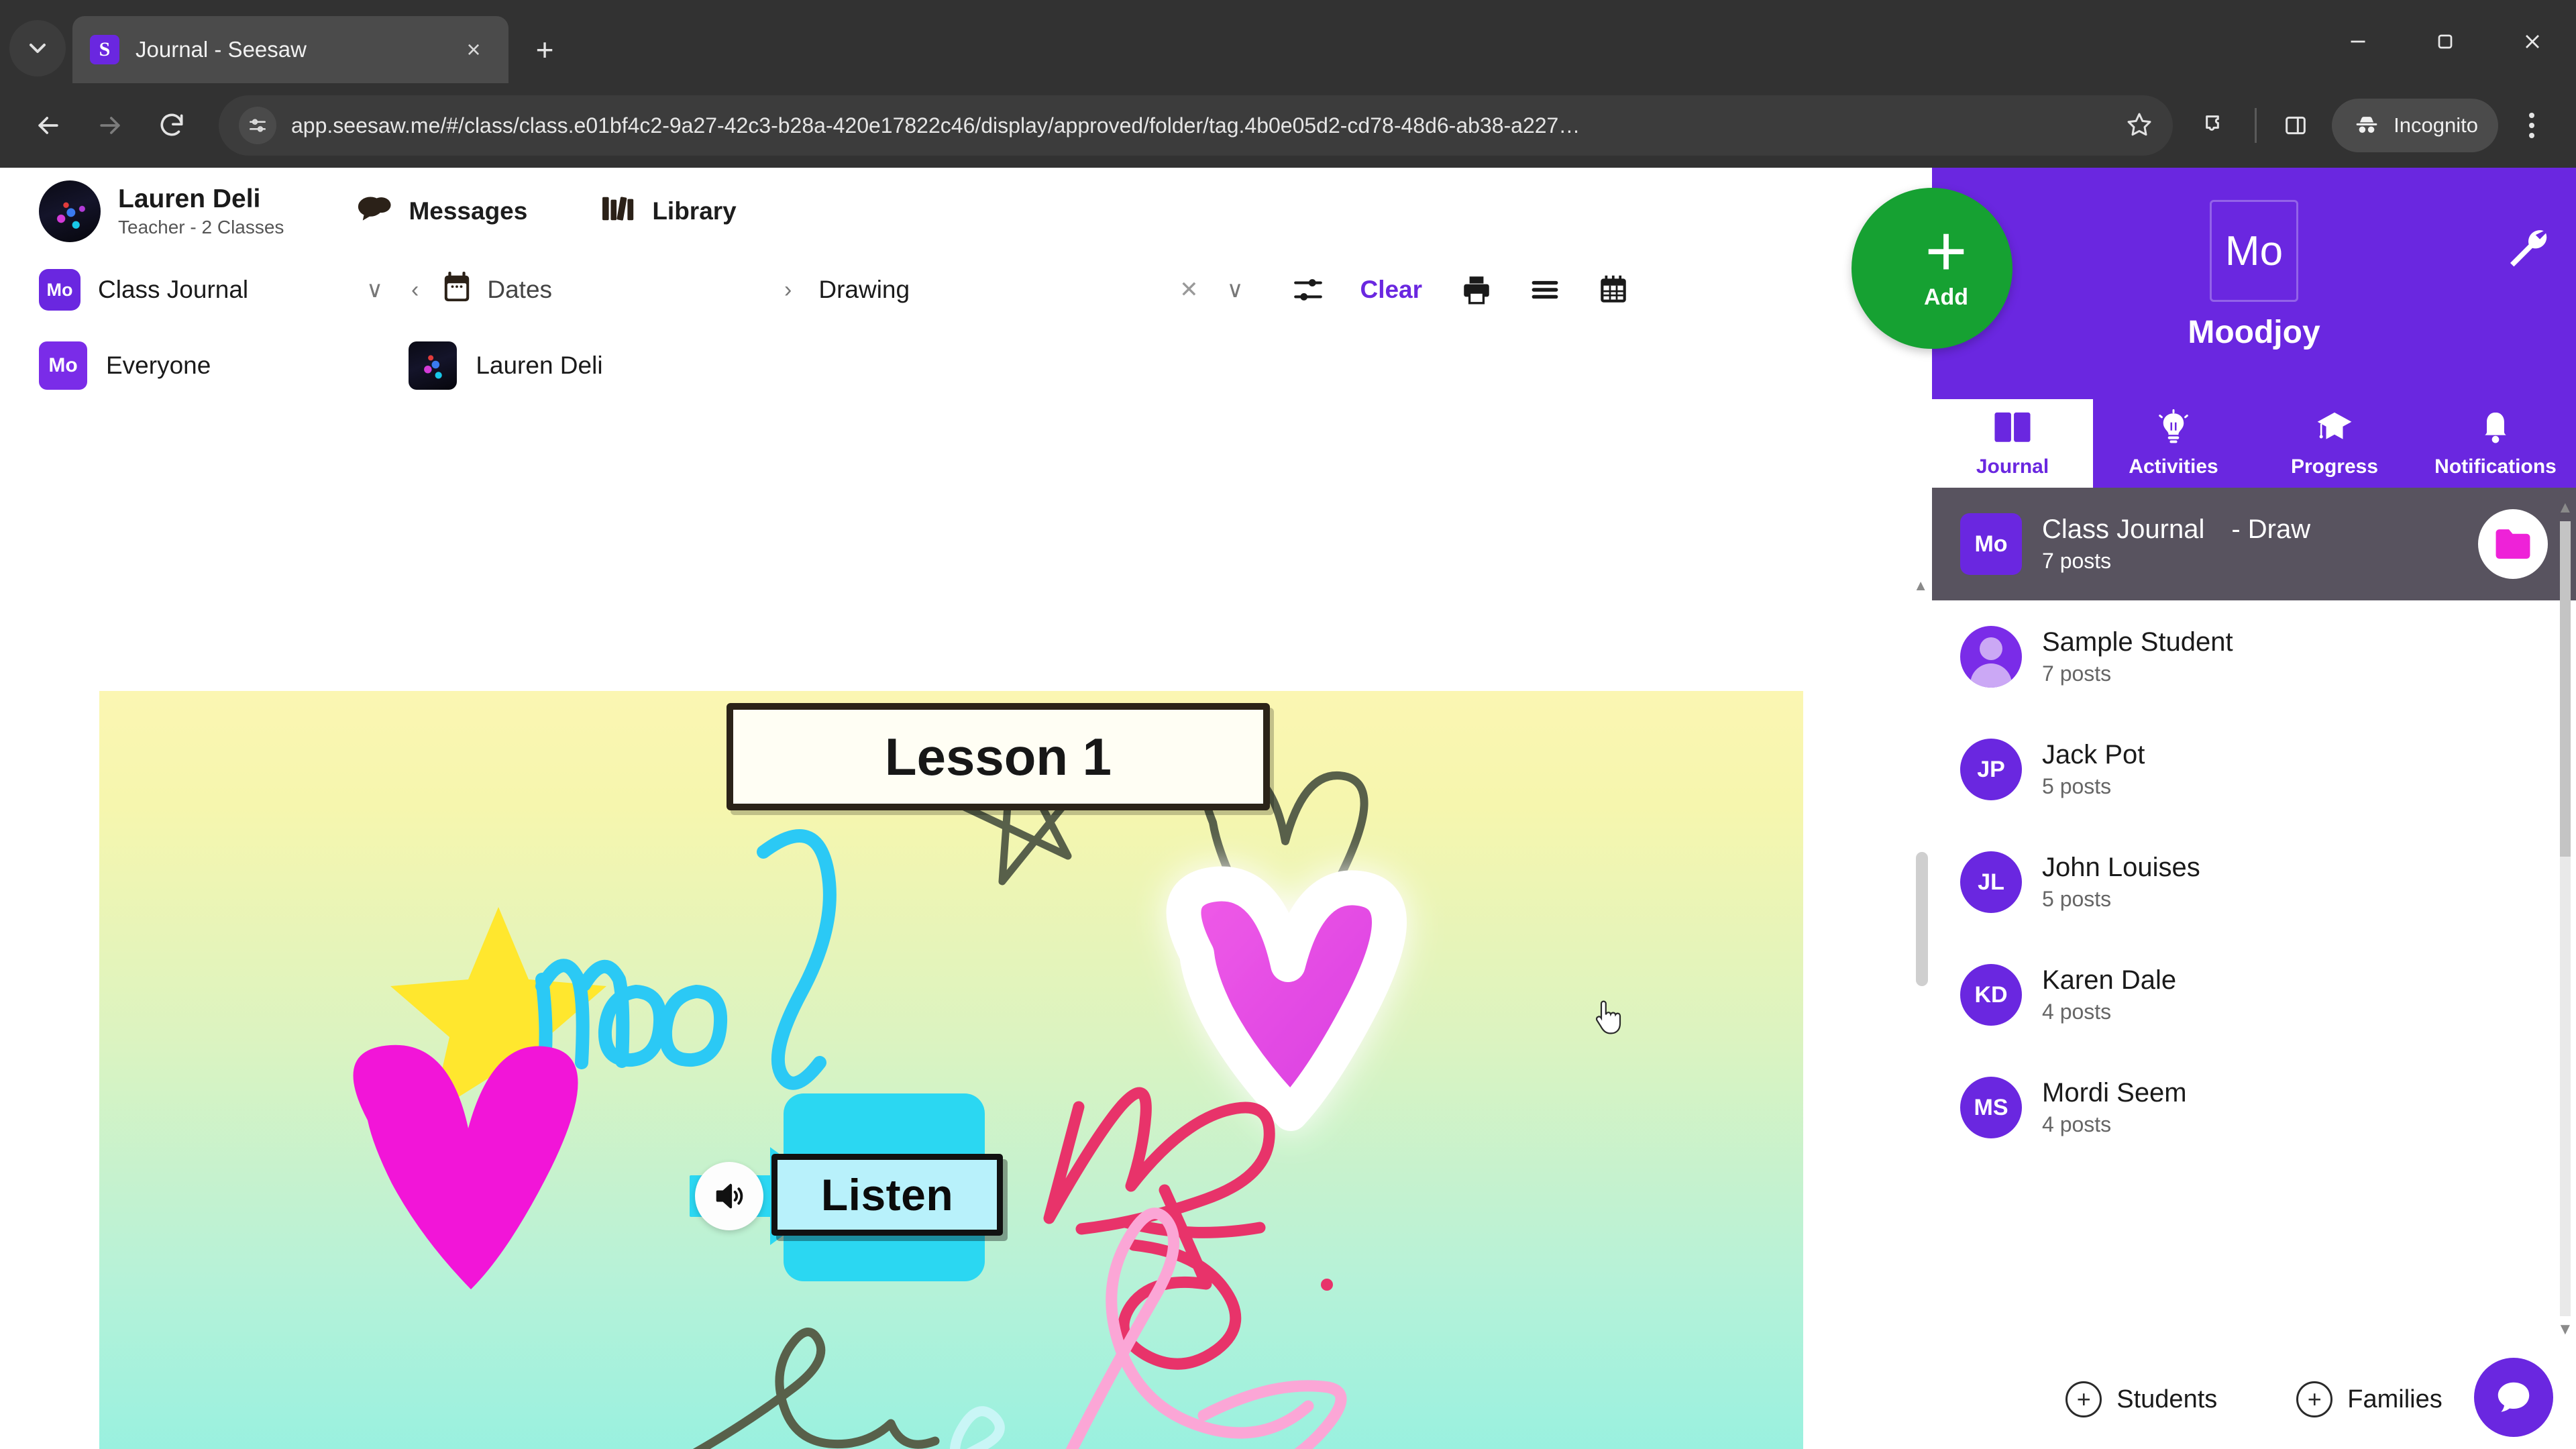  What do you see at coordinates (382, 211) in the screenshot?
I see `chat-bubbles-icon` at bounding box center [382, 211].